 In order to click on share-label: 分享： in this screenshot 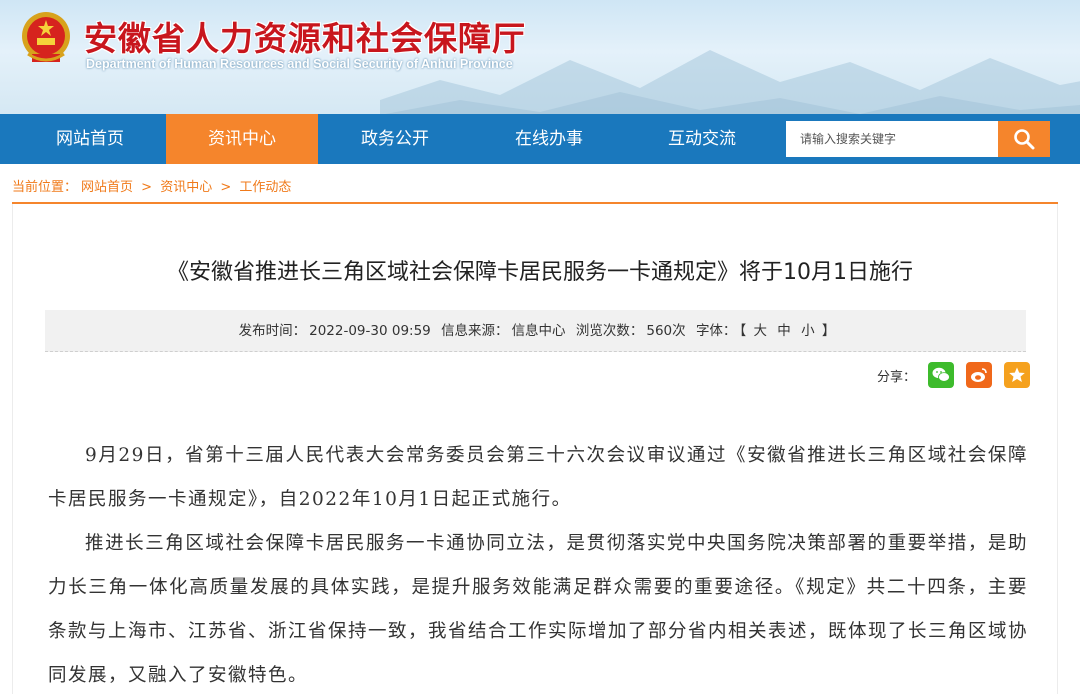, I will do `click(897, 377)`.